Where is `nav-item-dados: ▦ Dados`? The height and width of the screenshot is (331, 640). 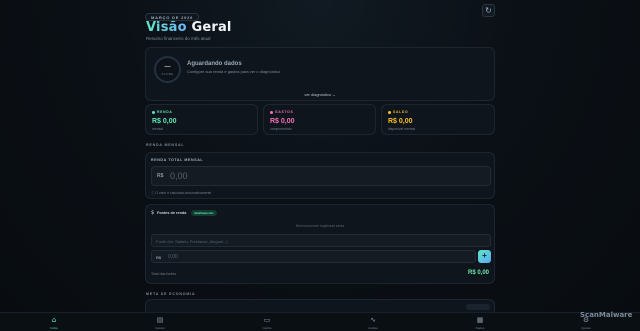 nav-item-dados: ▦ Dados is located at coordinates (480, 323).